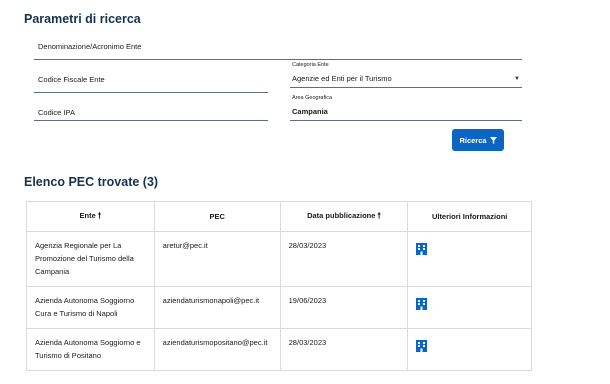  What do you see at coordinates (344, 216) in the screenshot?
I see `column-header-data: Data pubblicazione 🠕` at bounding box center [344, 216].